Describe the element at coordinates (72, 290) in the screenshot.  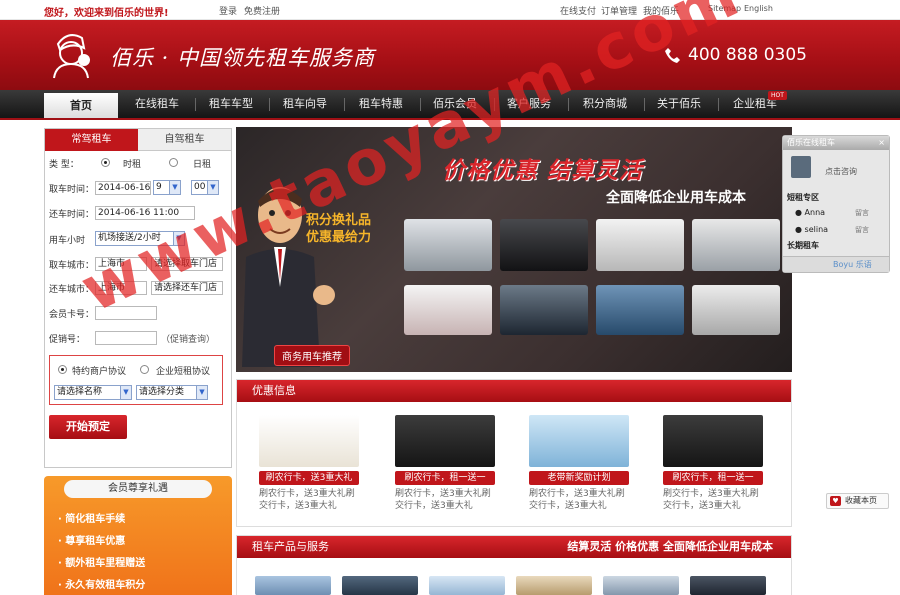
I see `return-city-label: 还车城市：` at that location.